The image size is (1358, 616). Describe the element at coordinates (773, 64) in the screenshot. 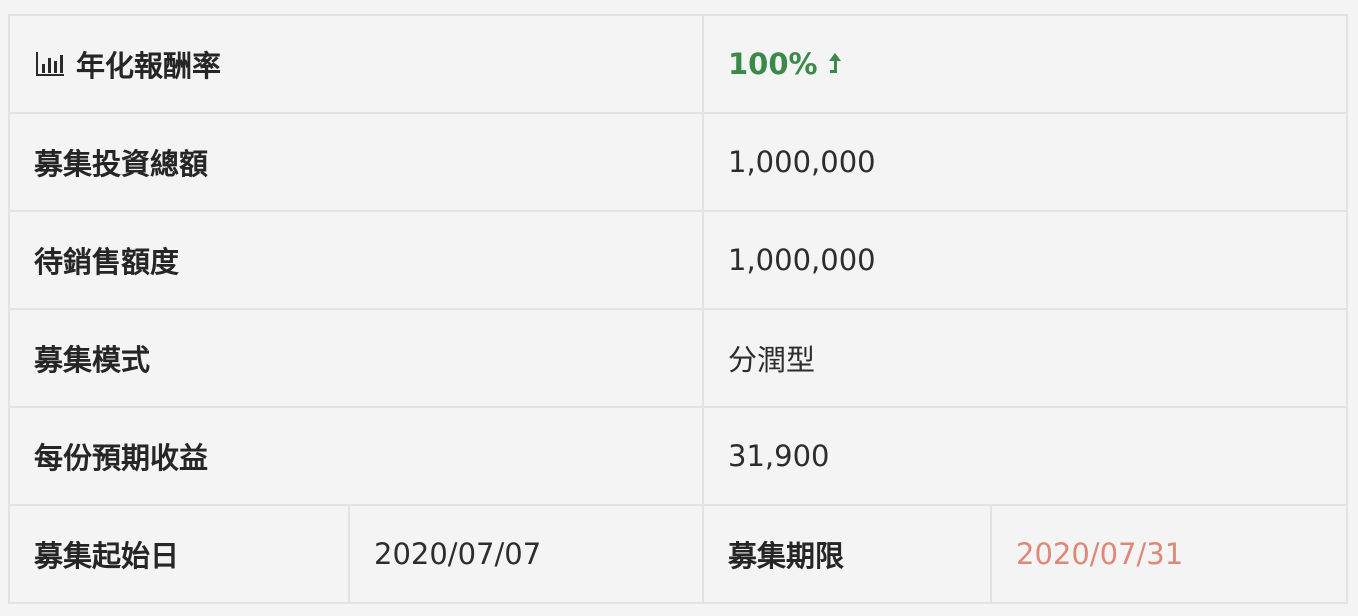

I see `annual-rate-value: 100%` at that location.